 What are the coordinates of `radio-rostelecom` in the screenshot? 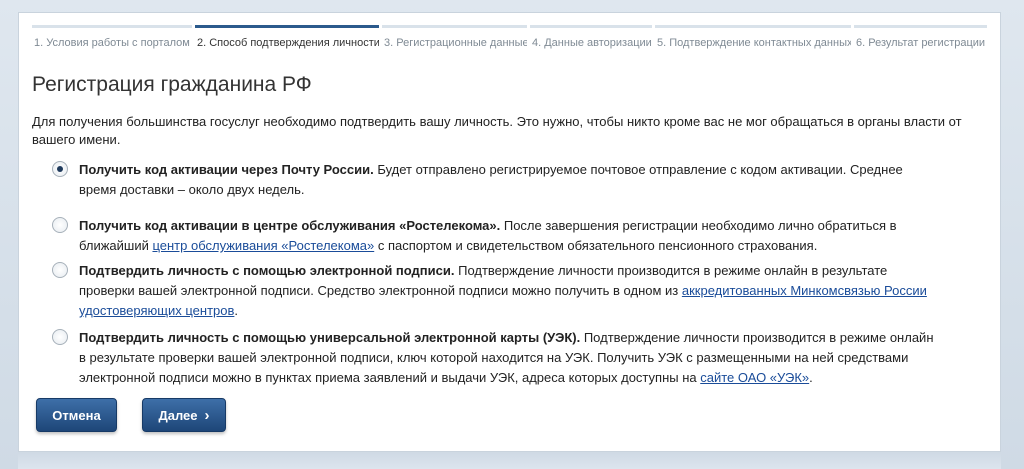 It's located at (60, 225).